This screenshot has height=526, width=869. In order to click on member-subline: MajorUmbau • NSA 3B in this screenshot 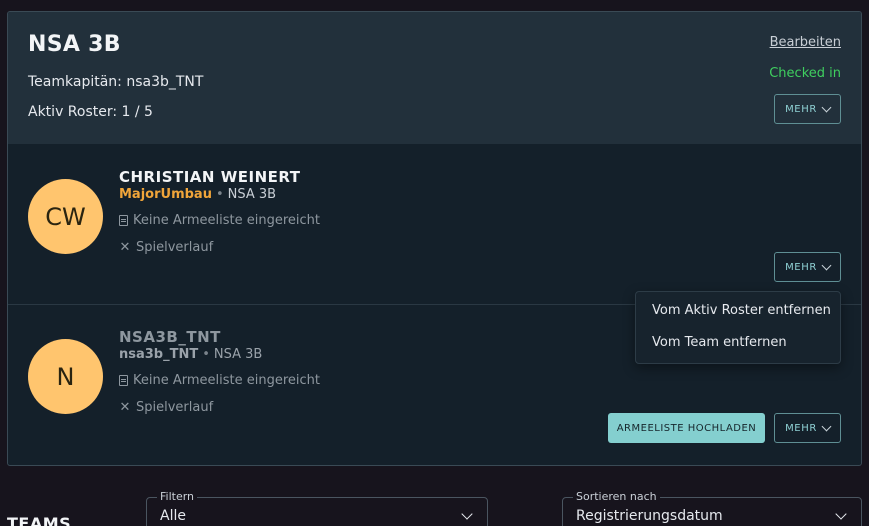, I will do `click(197, 194)`.